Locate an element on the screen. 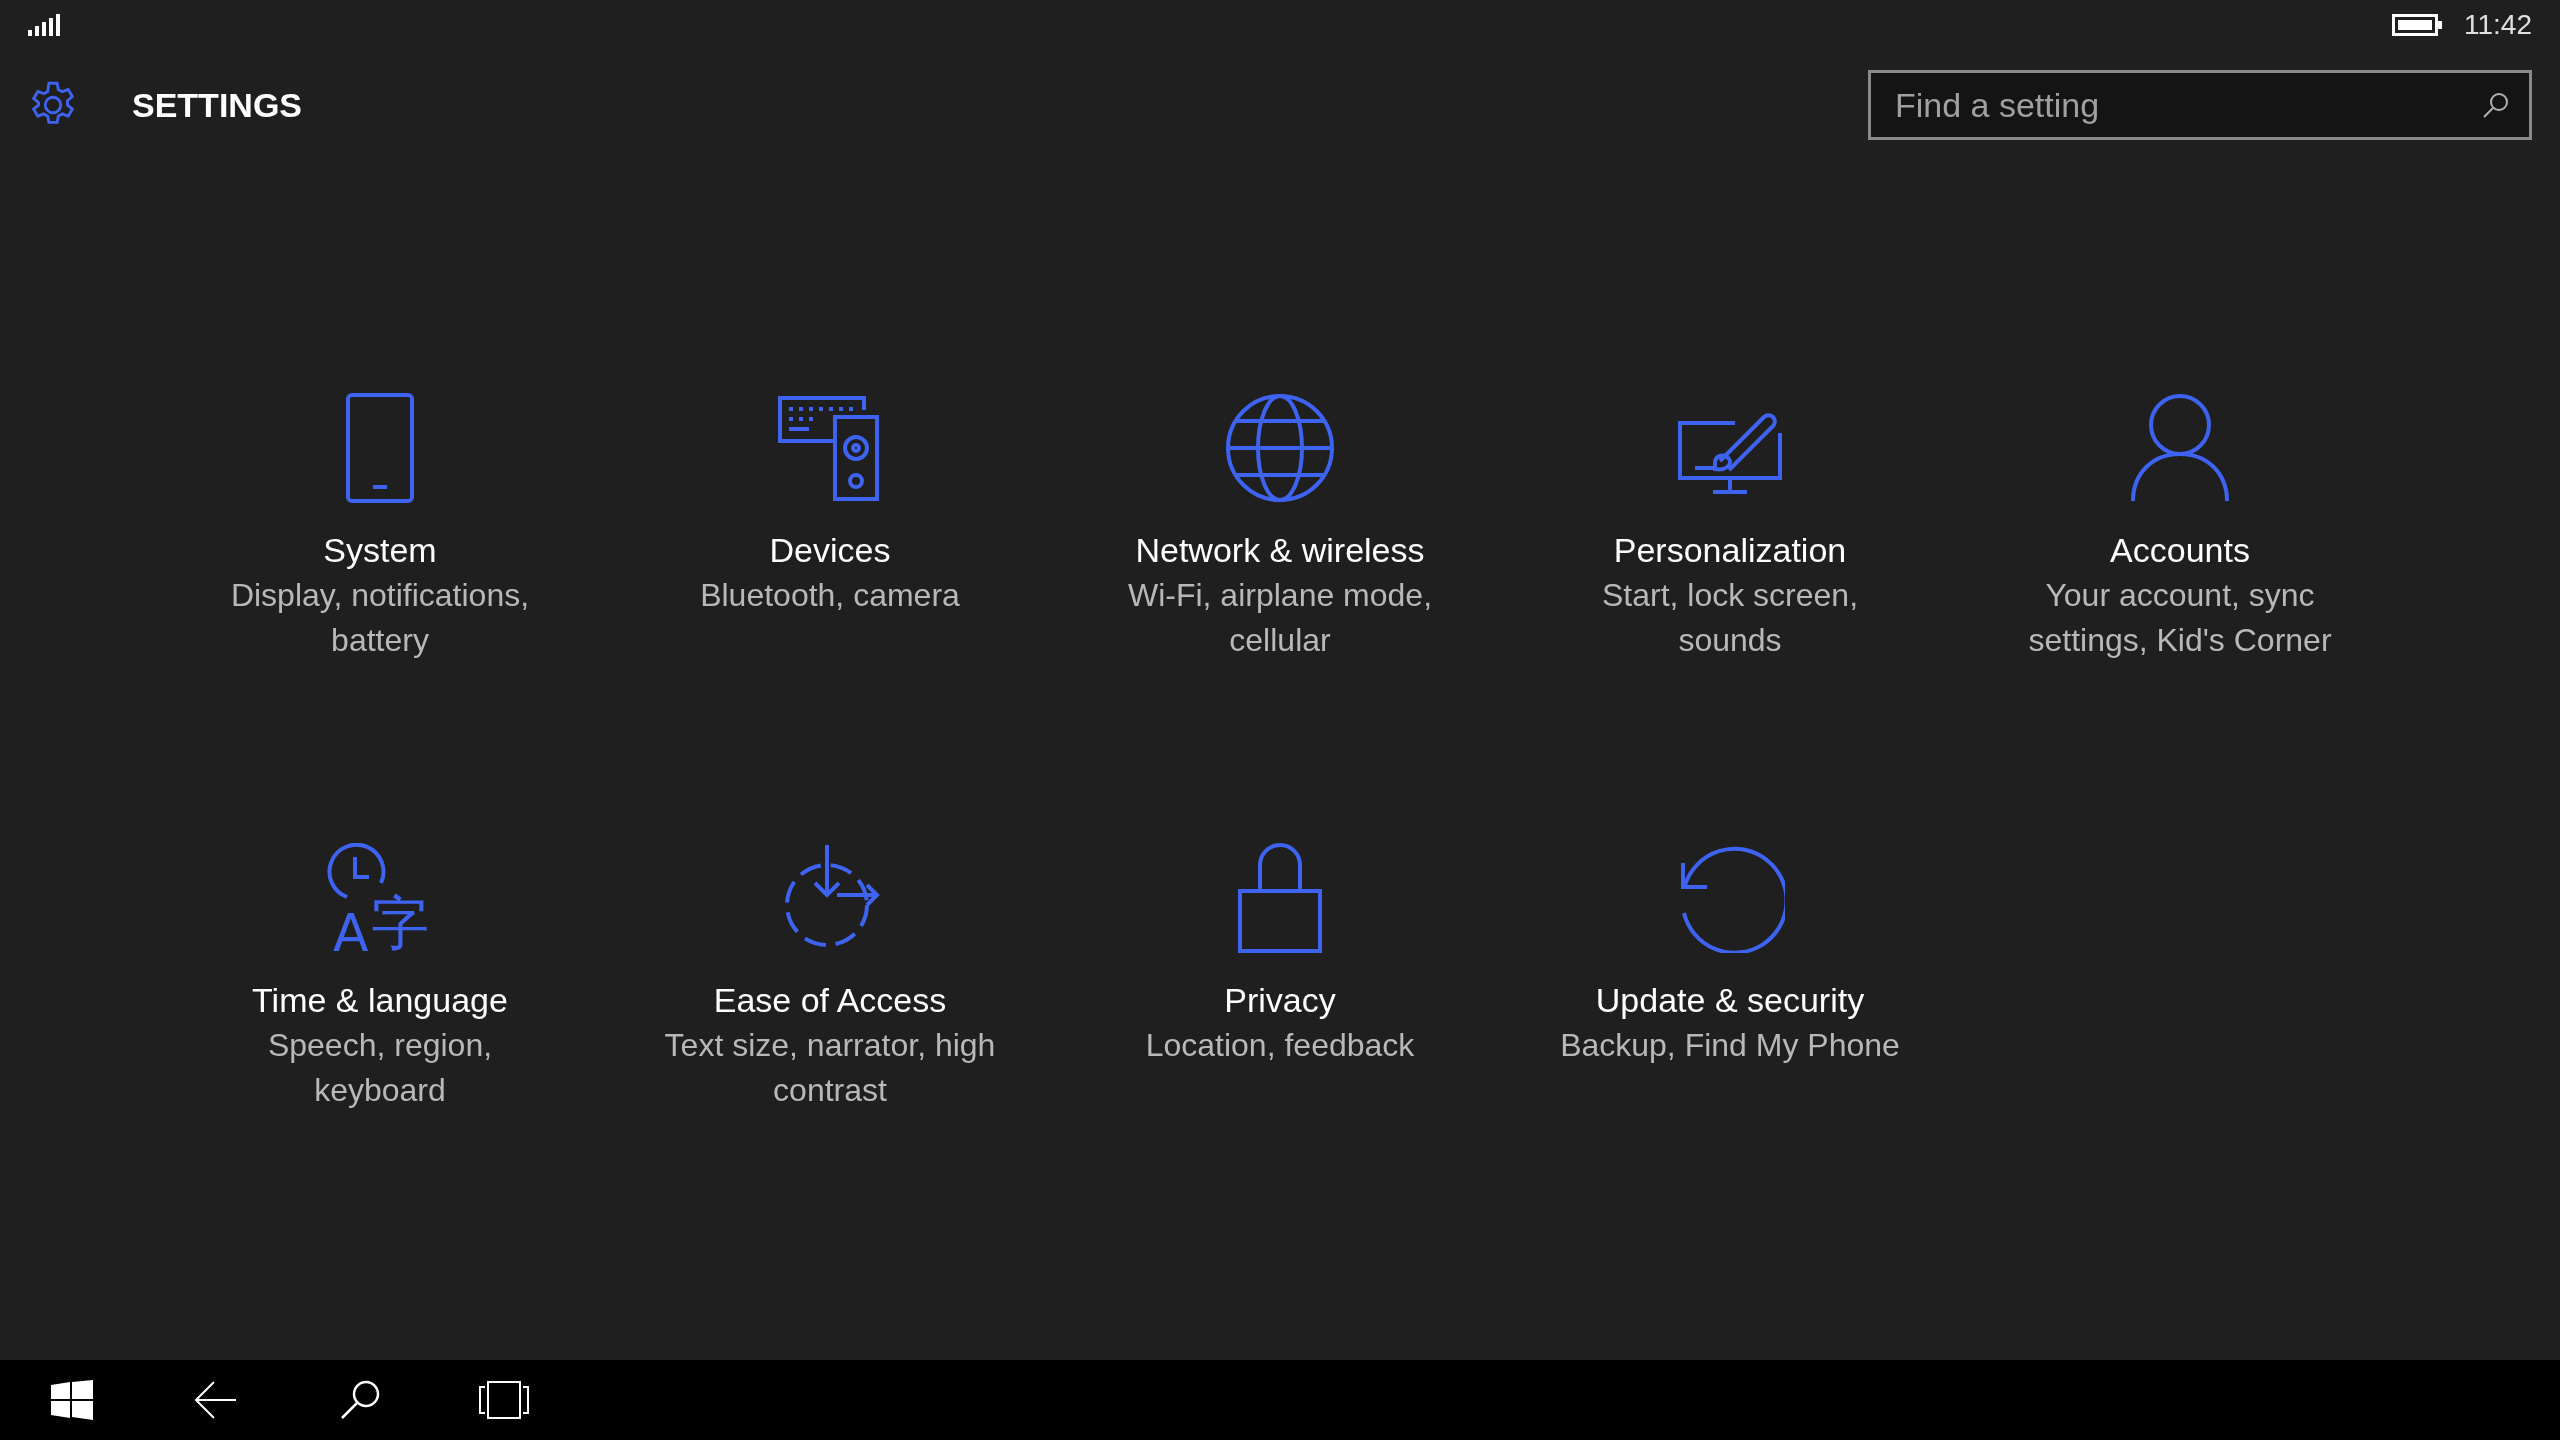  category-description: Backup, Find My Phone is located at coordinates (1730, 1045).